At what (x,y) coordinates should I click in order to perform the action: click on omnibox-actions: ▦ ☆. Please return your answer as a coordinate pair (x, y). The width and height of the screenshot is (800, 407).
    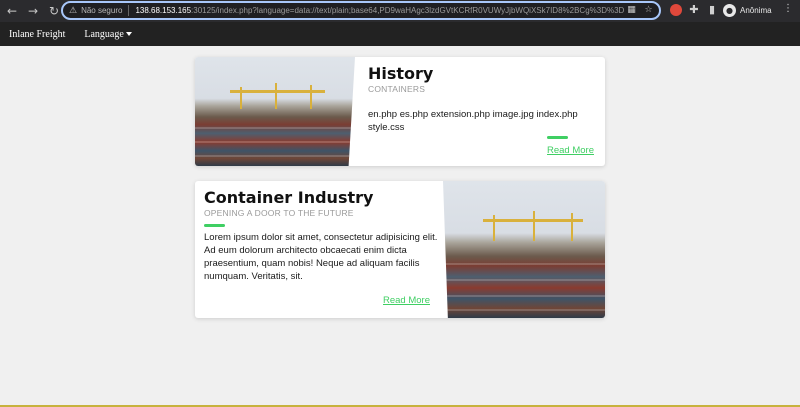
    Looking at the image, I should click on (640, 10).